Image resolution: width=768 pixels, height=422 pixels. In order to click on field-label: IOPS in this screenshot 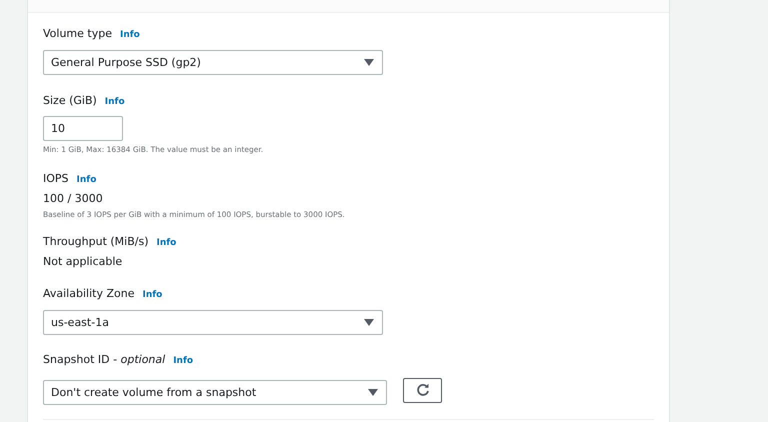, I will do `click(56, 178)`.